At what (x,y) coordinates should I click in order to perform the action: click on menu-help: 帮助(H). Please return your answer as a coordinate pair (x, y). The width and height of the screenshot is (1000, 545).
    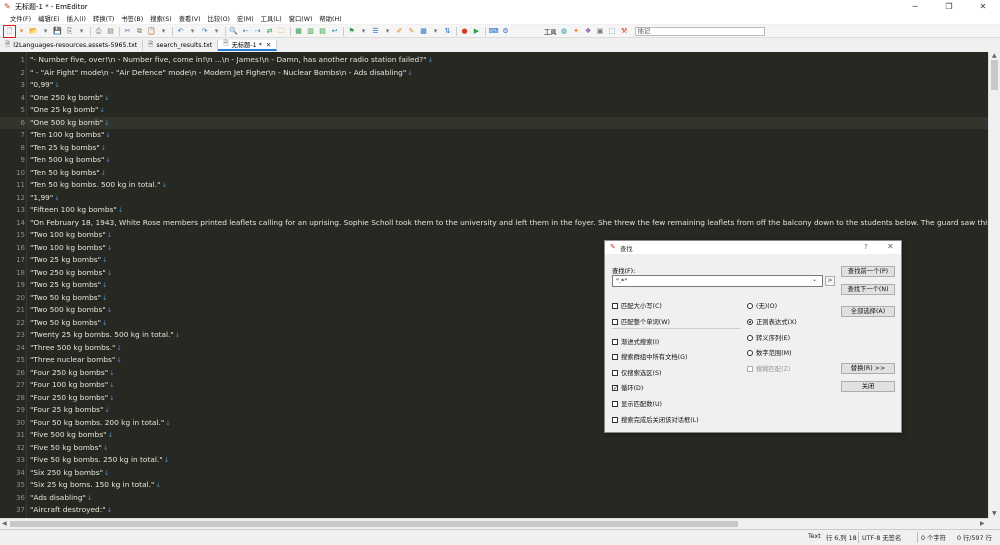
    Looking at the image, I should click on (330, 18).